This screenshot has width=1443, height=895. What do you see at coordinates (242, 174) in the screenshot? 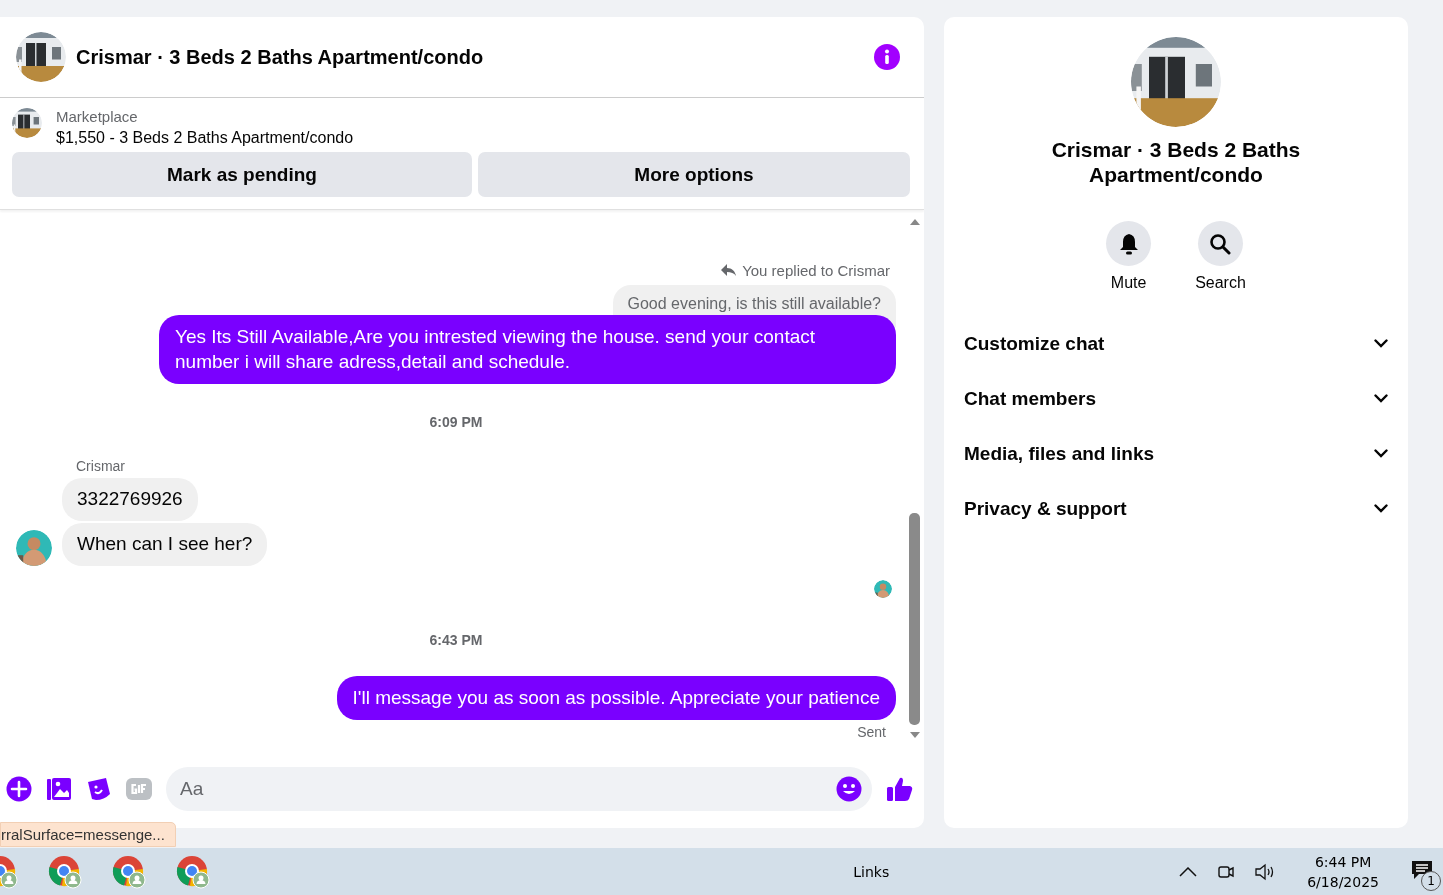
I see `action-button: Mark as pending` at bounding box center [242, 174].